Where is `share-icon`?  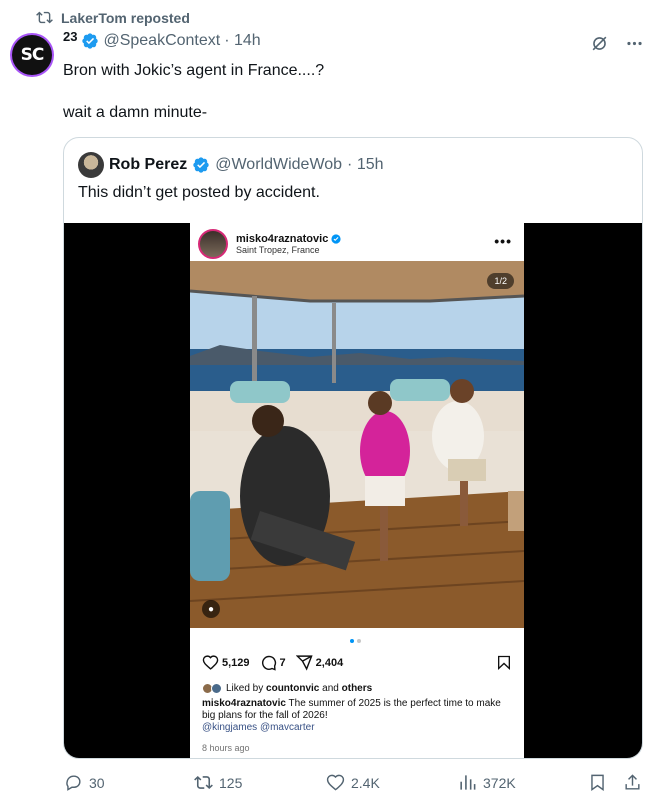
share-icon is located at coordinates (632, 782).